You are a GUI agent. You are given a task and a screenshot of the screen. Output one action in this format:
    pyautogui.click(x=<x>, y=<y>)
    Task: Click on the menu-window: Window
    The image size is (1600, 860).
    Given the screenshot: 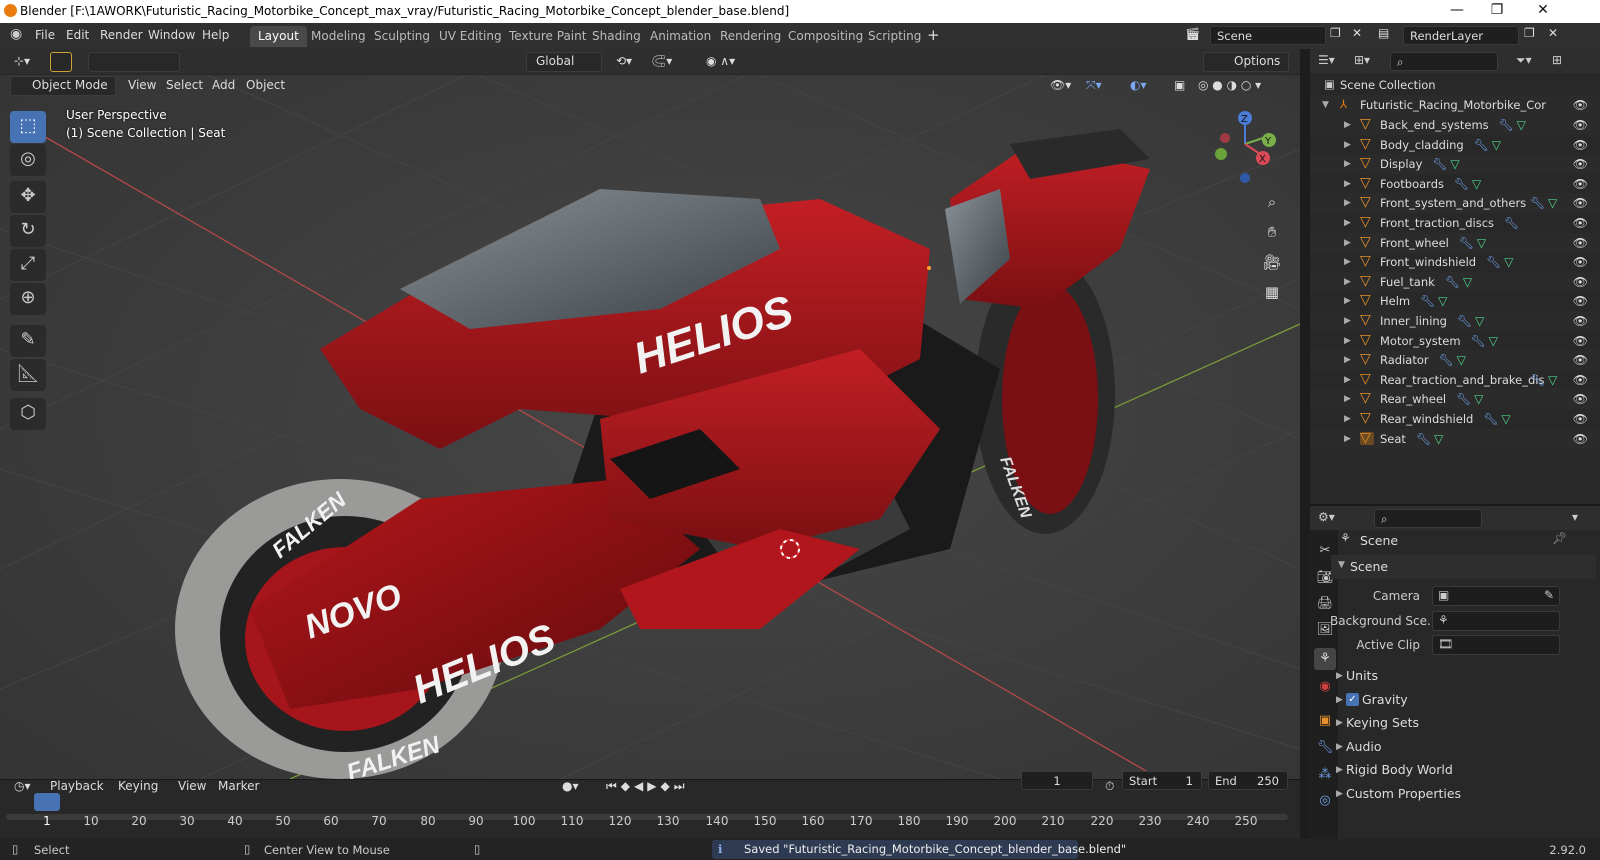 What is the action you would take?
    pyautogui.click(x=171, y=35)
    